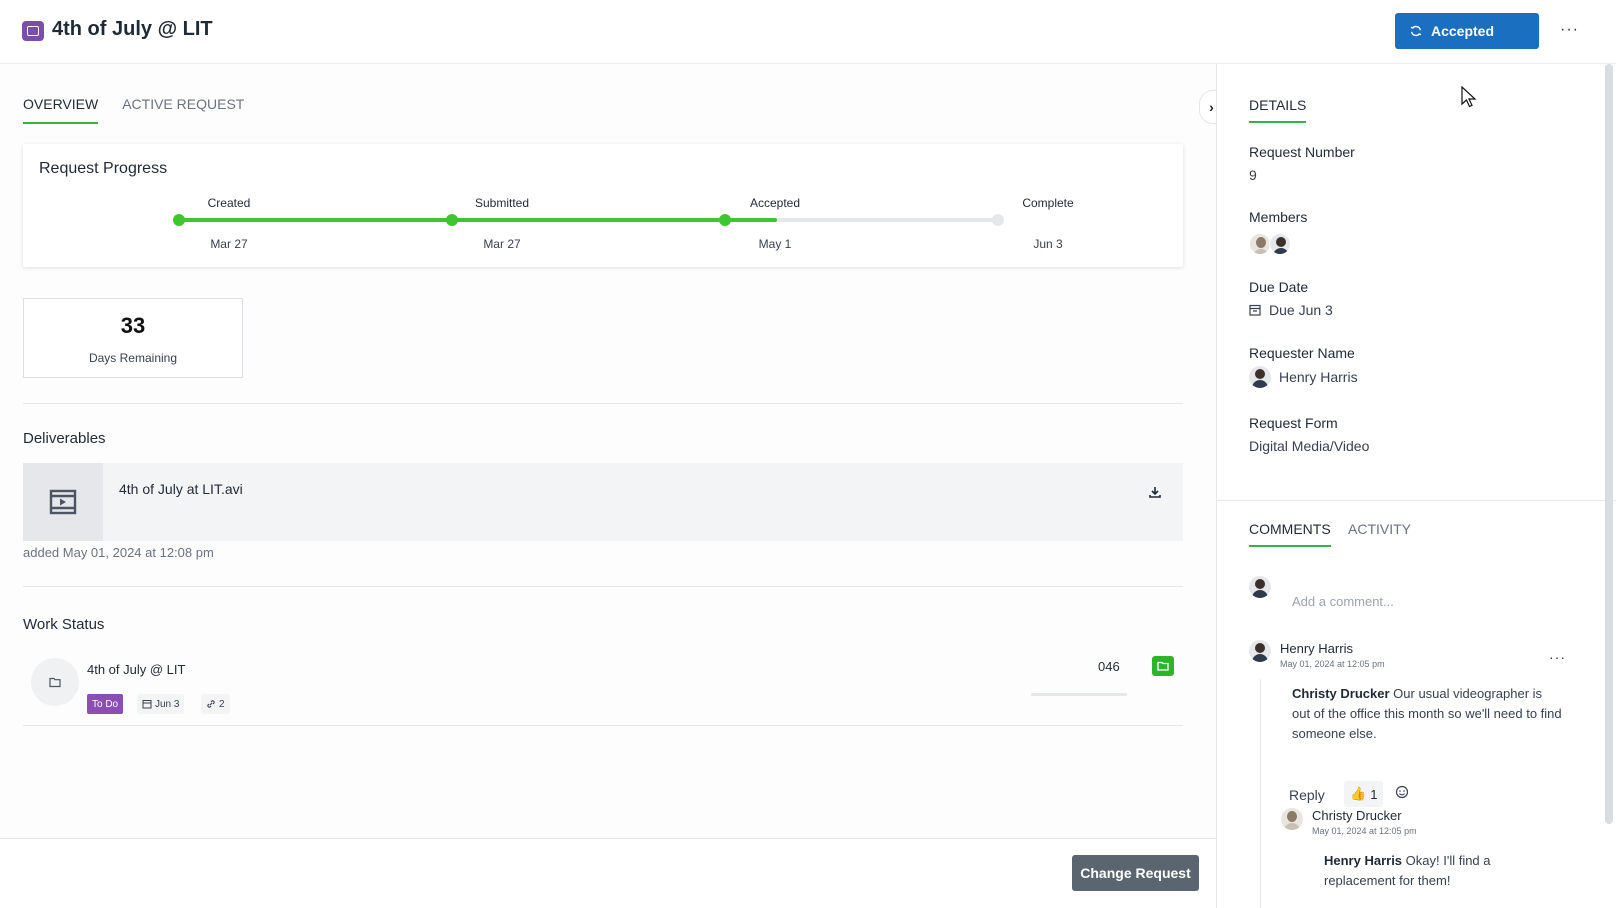 The height and width of the screenshot is (908, 1616). I want to click on top-bar: 4th of July @ LIT Accepted ···, so click(808, 32).